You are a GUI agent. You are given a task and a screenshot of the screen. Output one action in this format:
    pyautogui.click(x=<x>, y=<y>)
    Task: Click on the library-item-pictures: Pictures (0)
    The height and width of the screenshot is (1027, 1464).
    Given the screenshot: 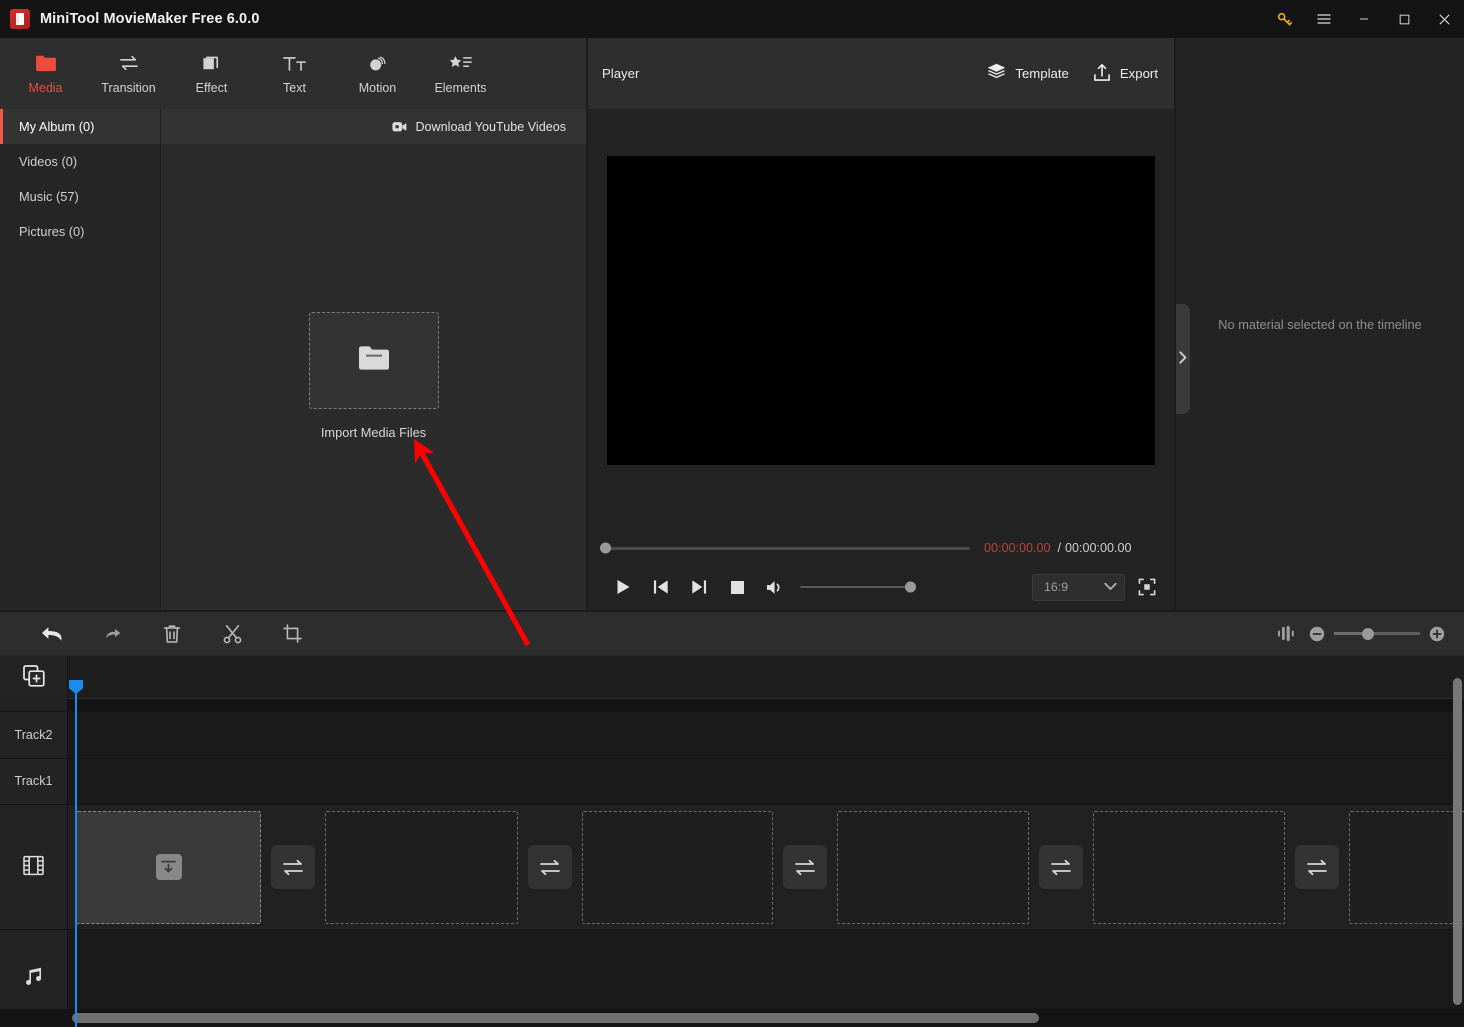 What is the action you would take?
    pyautogui.click(x=80, y=231)
    